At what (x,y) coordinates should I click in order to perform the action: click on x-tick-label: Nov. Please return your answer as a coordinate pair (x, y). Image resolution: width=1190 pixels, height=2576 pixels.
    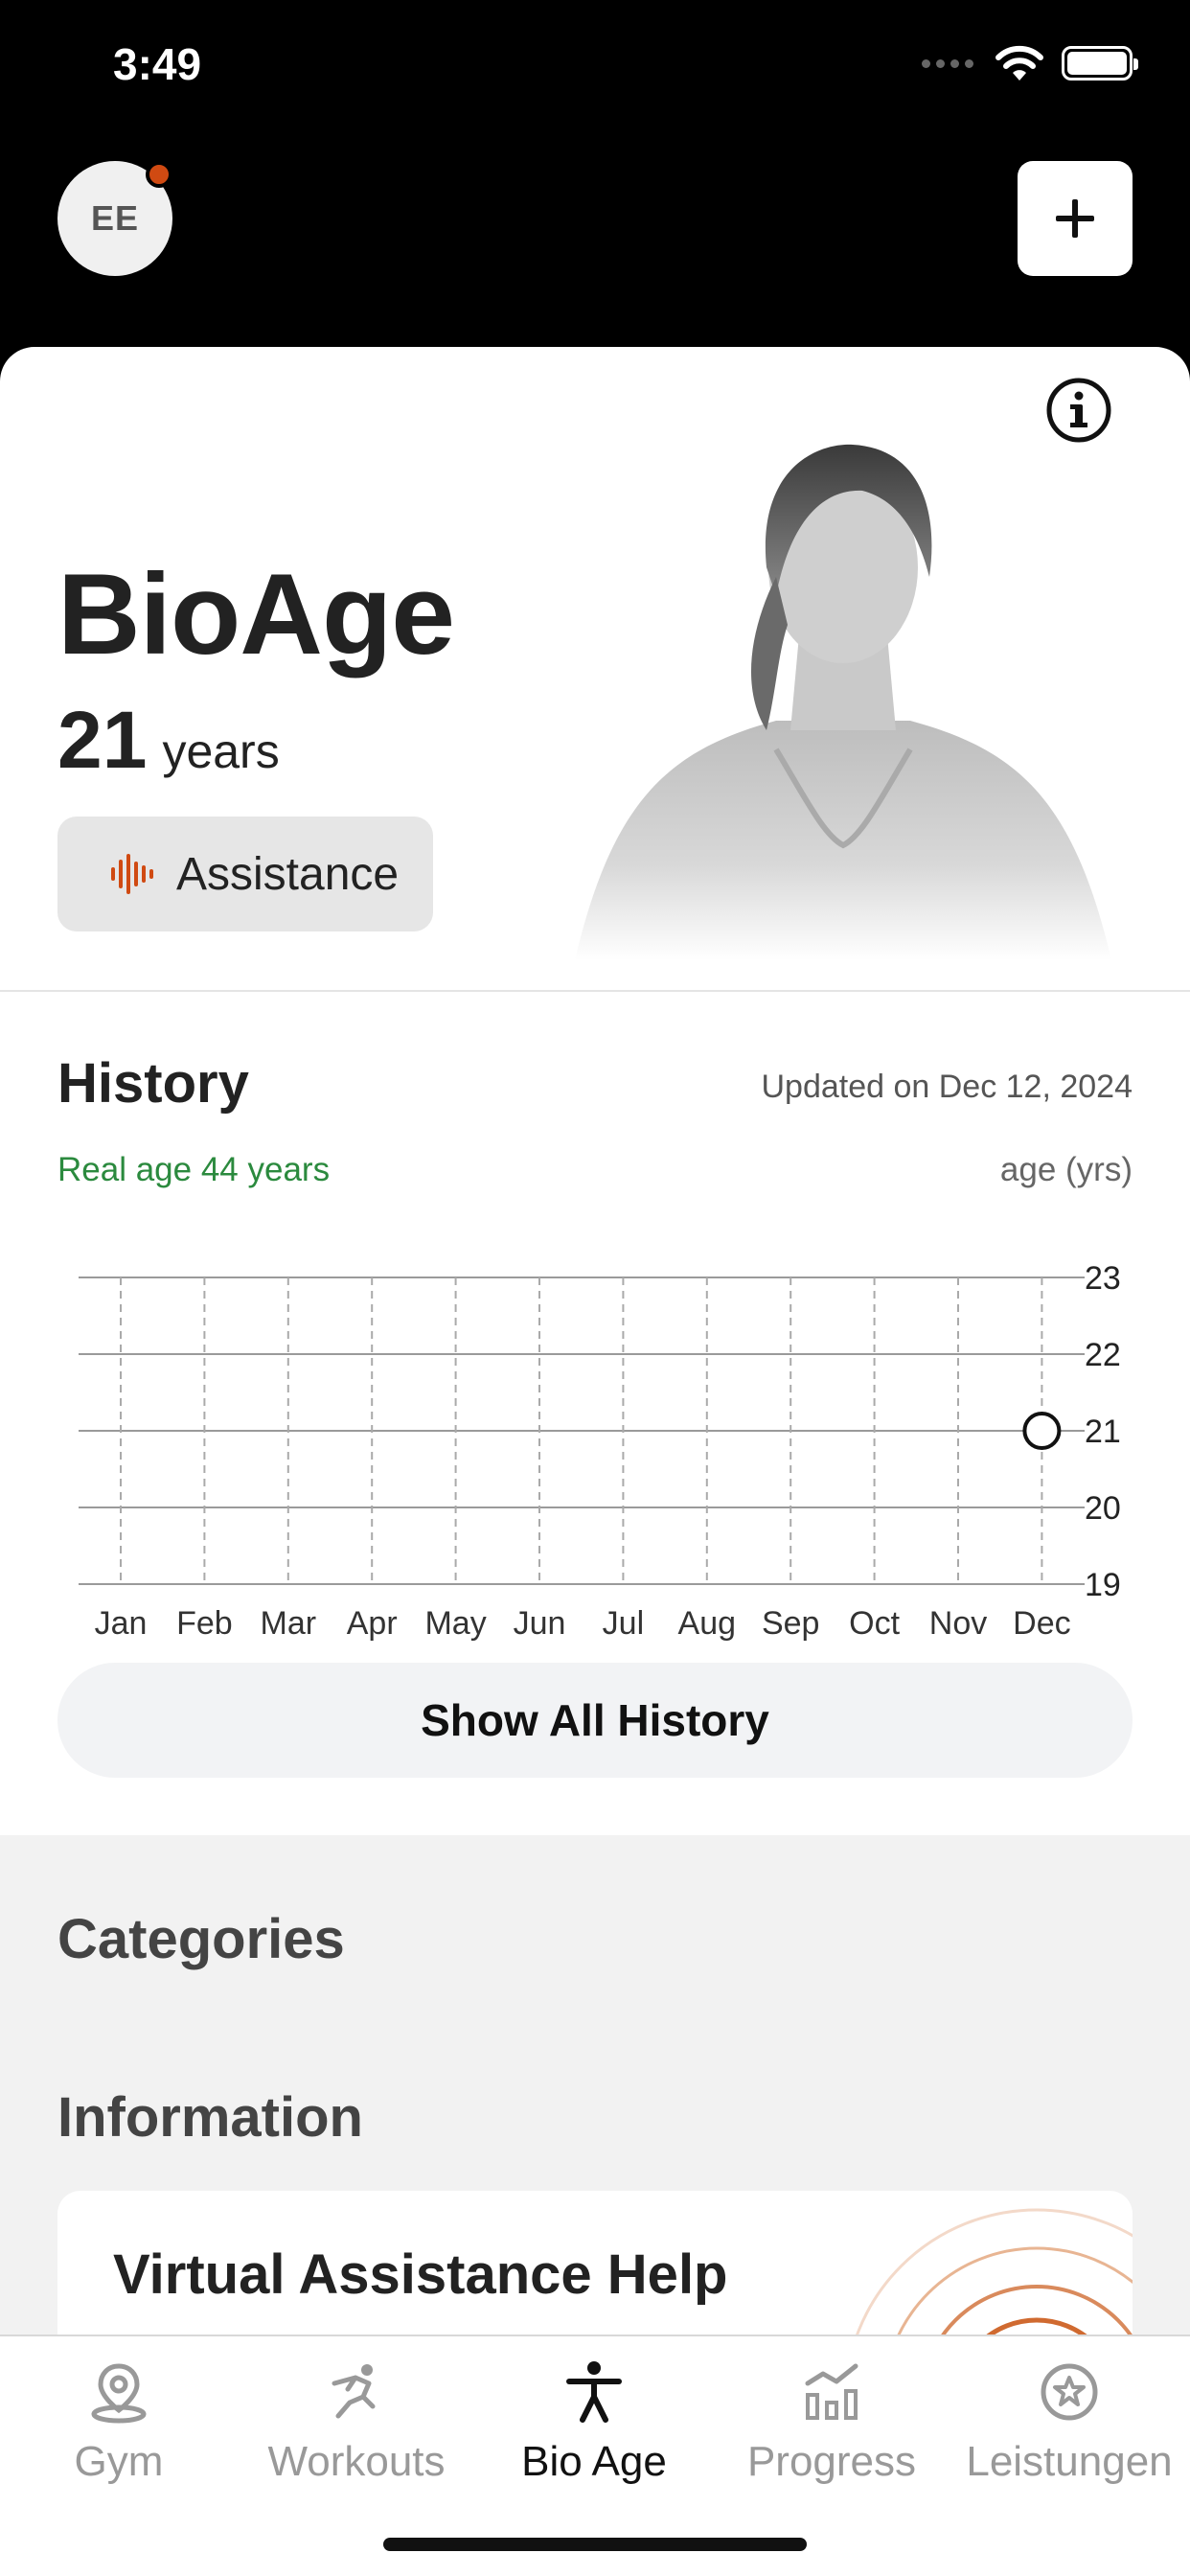
    Looking at the image, I should click on (958, 1623).